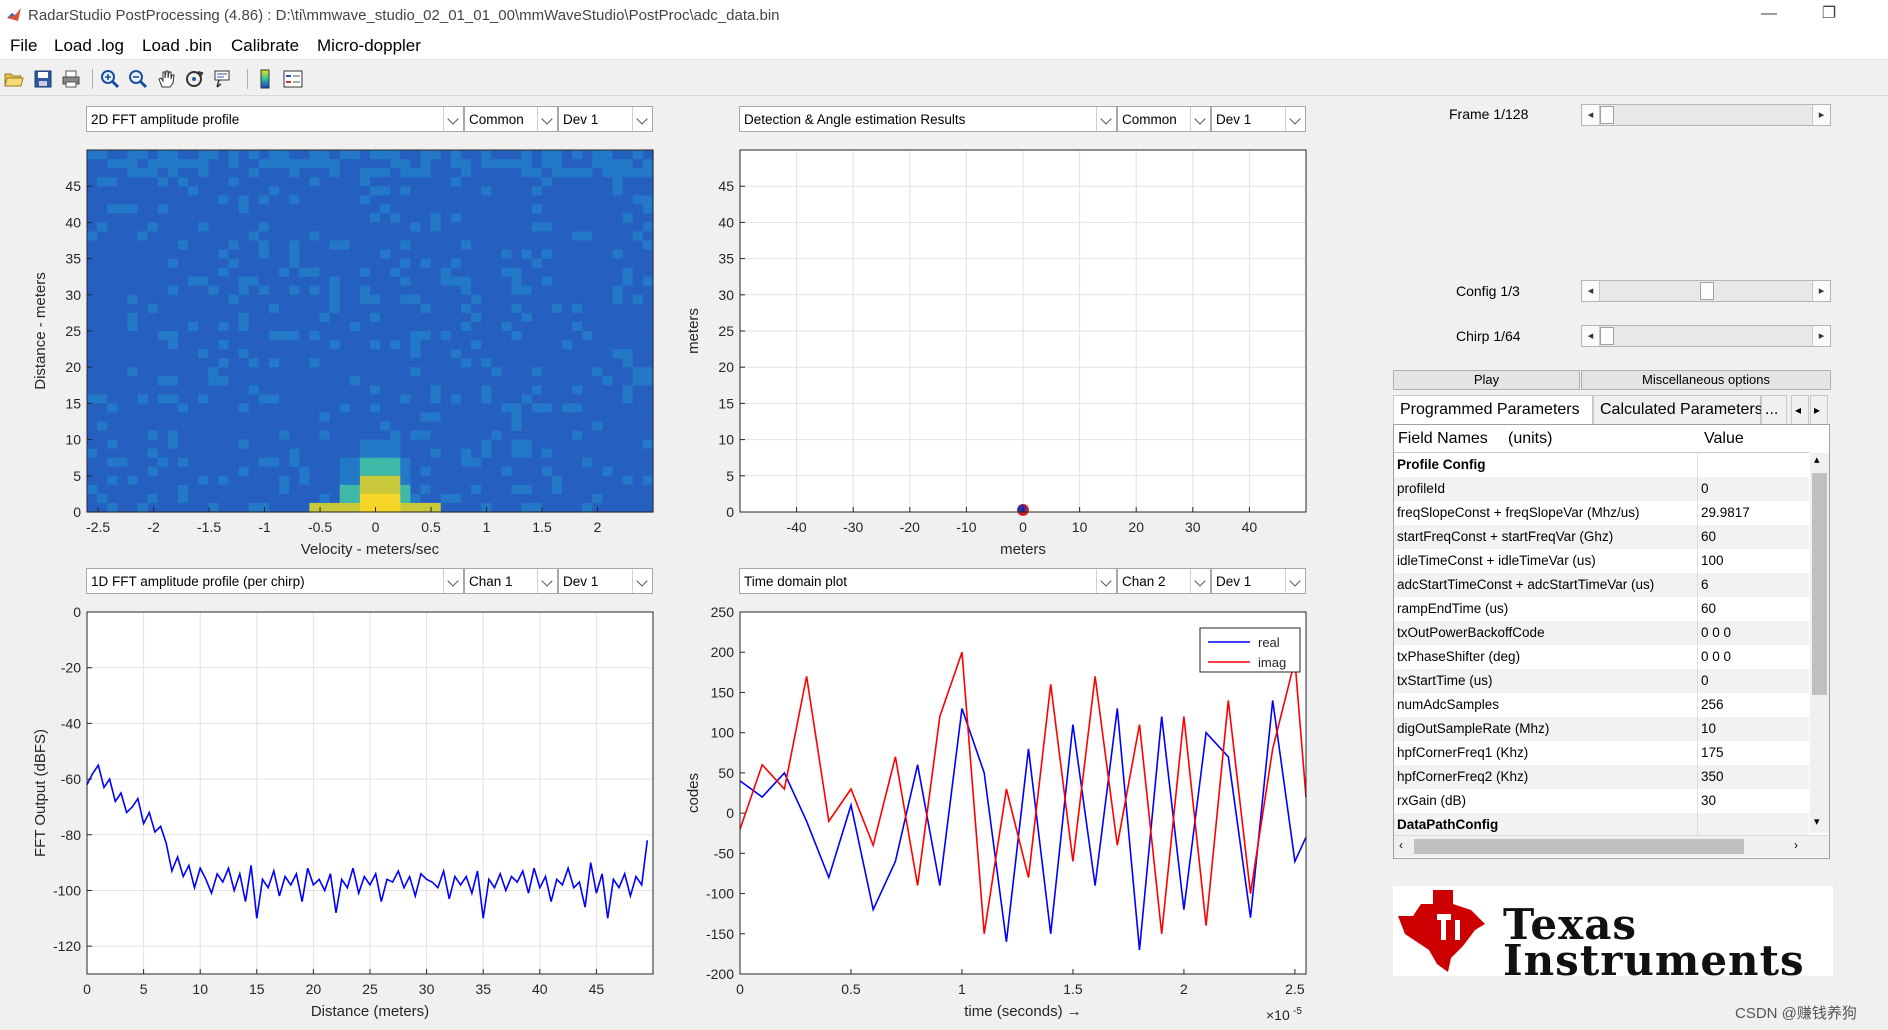  What do you see at coordinates (138, 79) in the screenshot?
I see `zoom-out-icon` at bounding box center [138, 79].